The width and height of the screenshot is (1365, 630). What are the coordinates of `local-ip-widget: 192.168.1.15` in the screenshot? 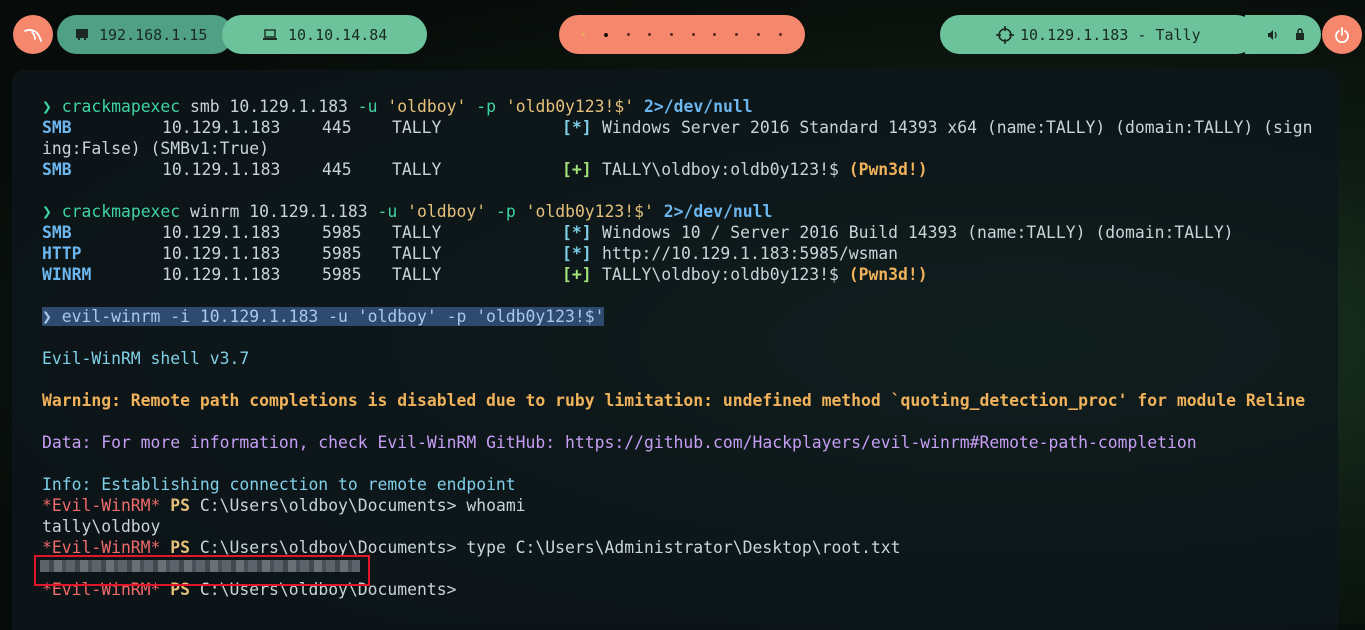 It's located at (145, 34).